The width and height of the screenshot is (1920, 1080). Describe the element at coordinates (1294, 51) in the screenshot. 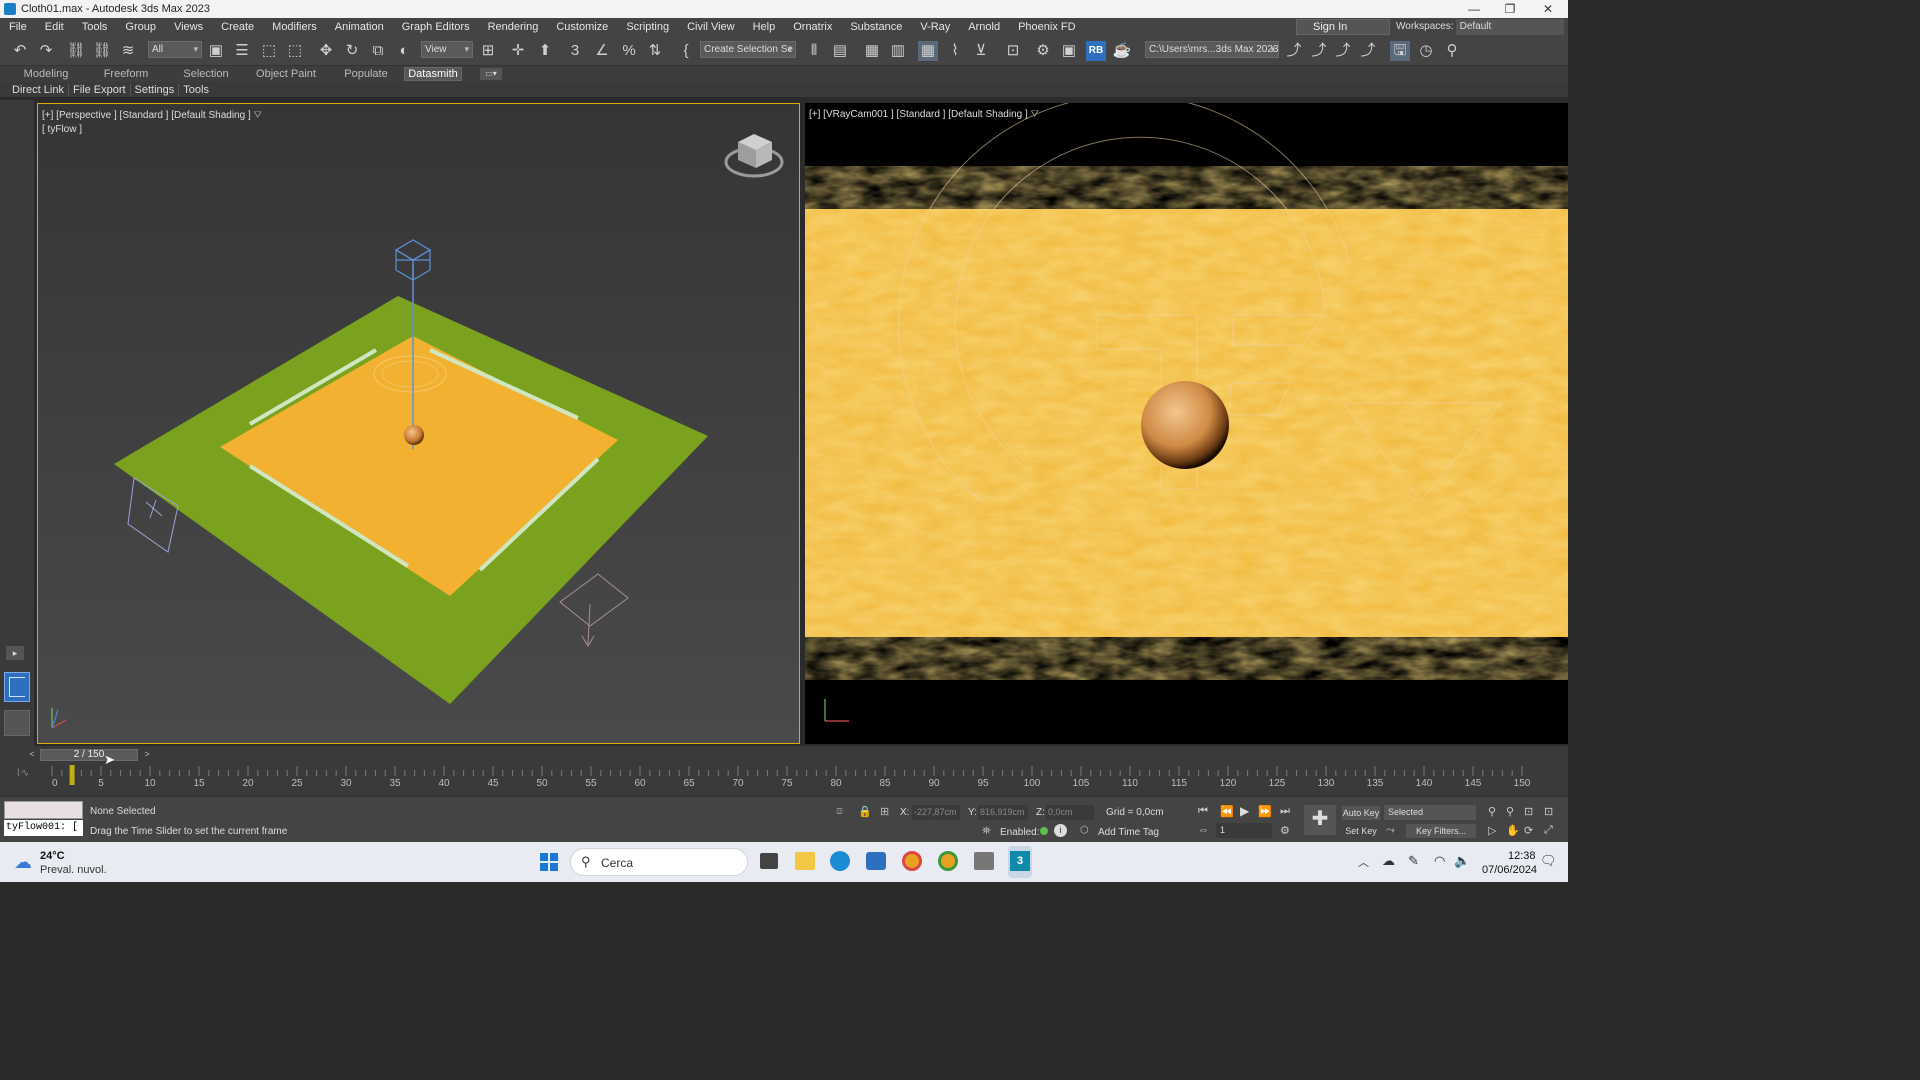

I see `datasmith-export-icon: ⤴` at that location.